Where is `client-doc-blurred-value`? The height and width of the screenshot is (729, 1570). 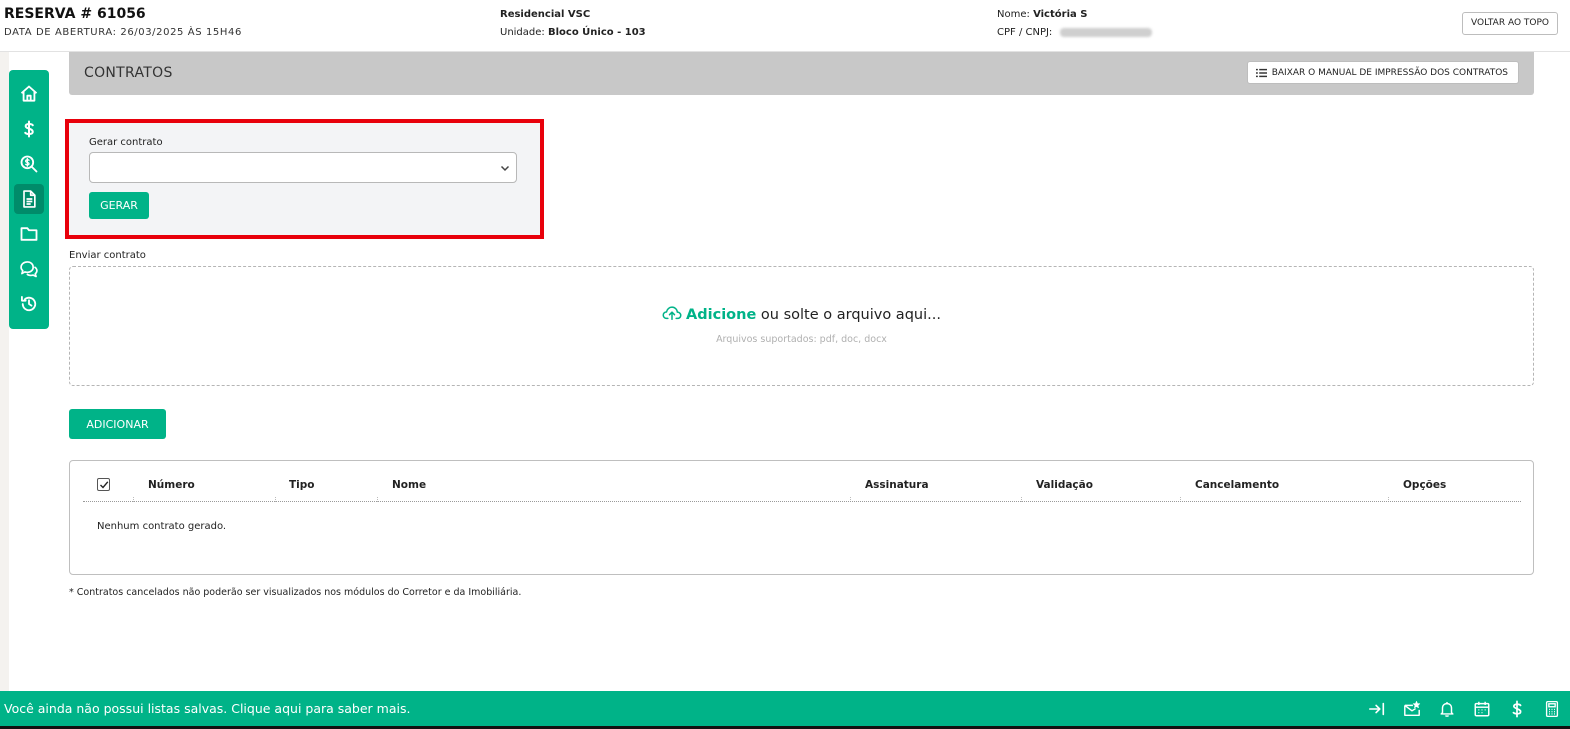
client-doc-blurred-value is located at coordinates (1105, 32).